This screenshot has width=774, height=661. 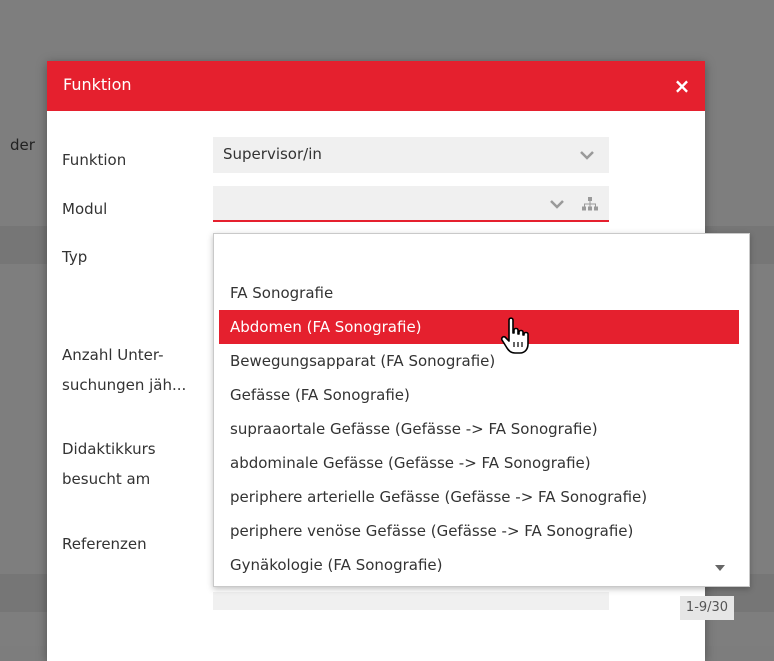 I want to click on funktion-select: Supervisor/in, so click(x=411, y=155).